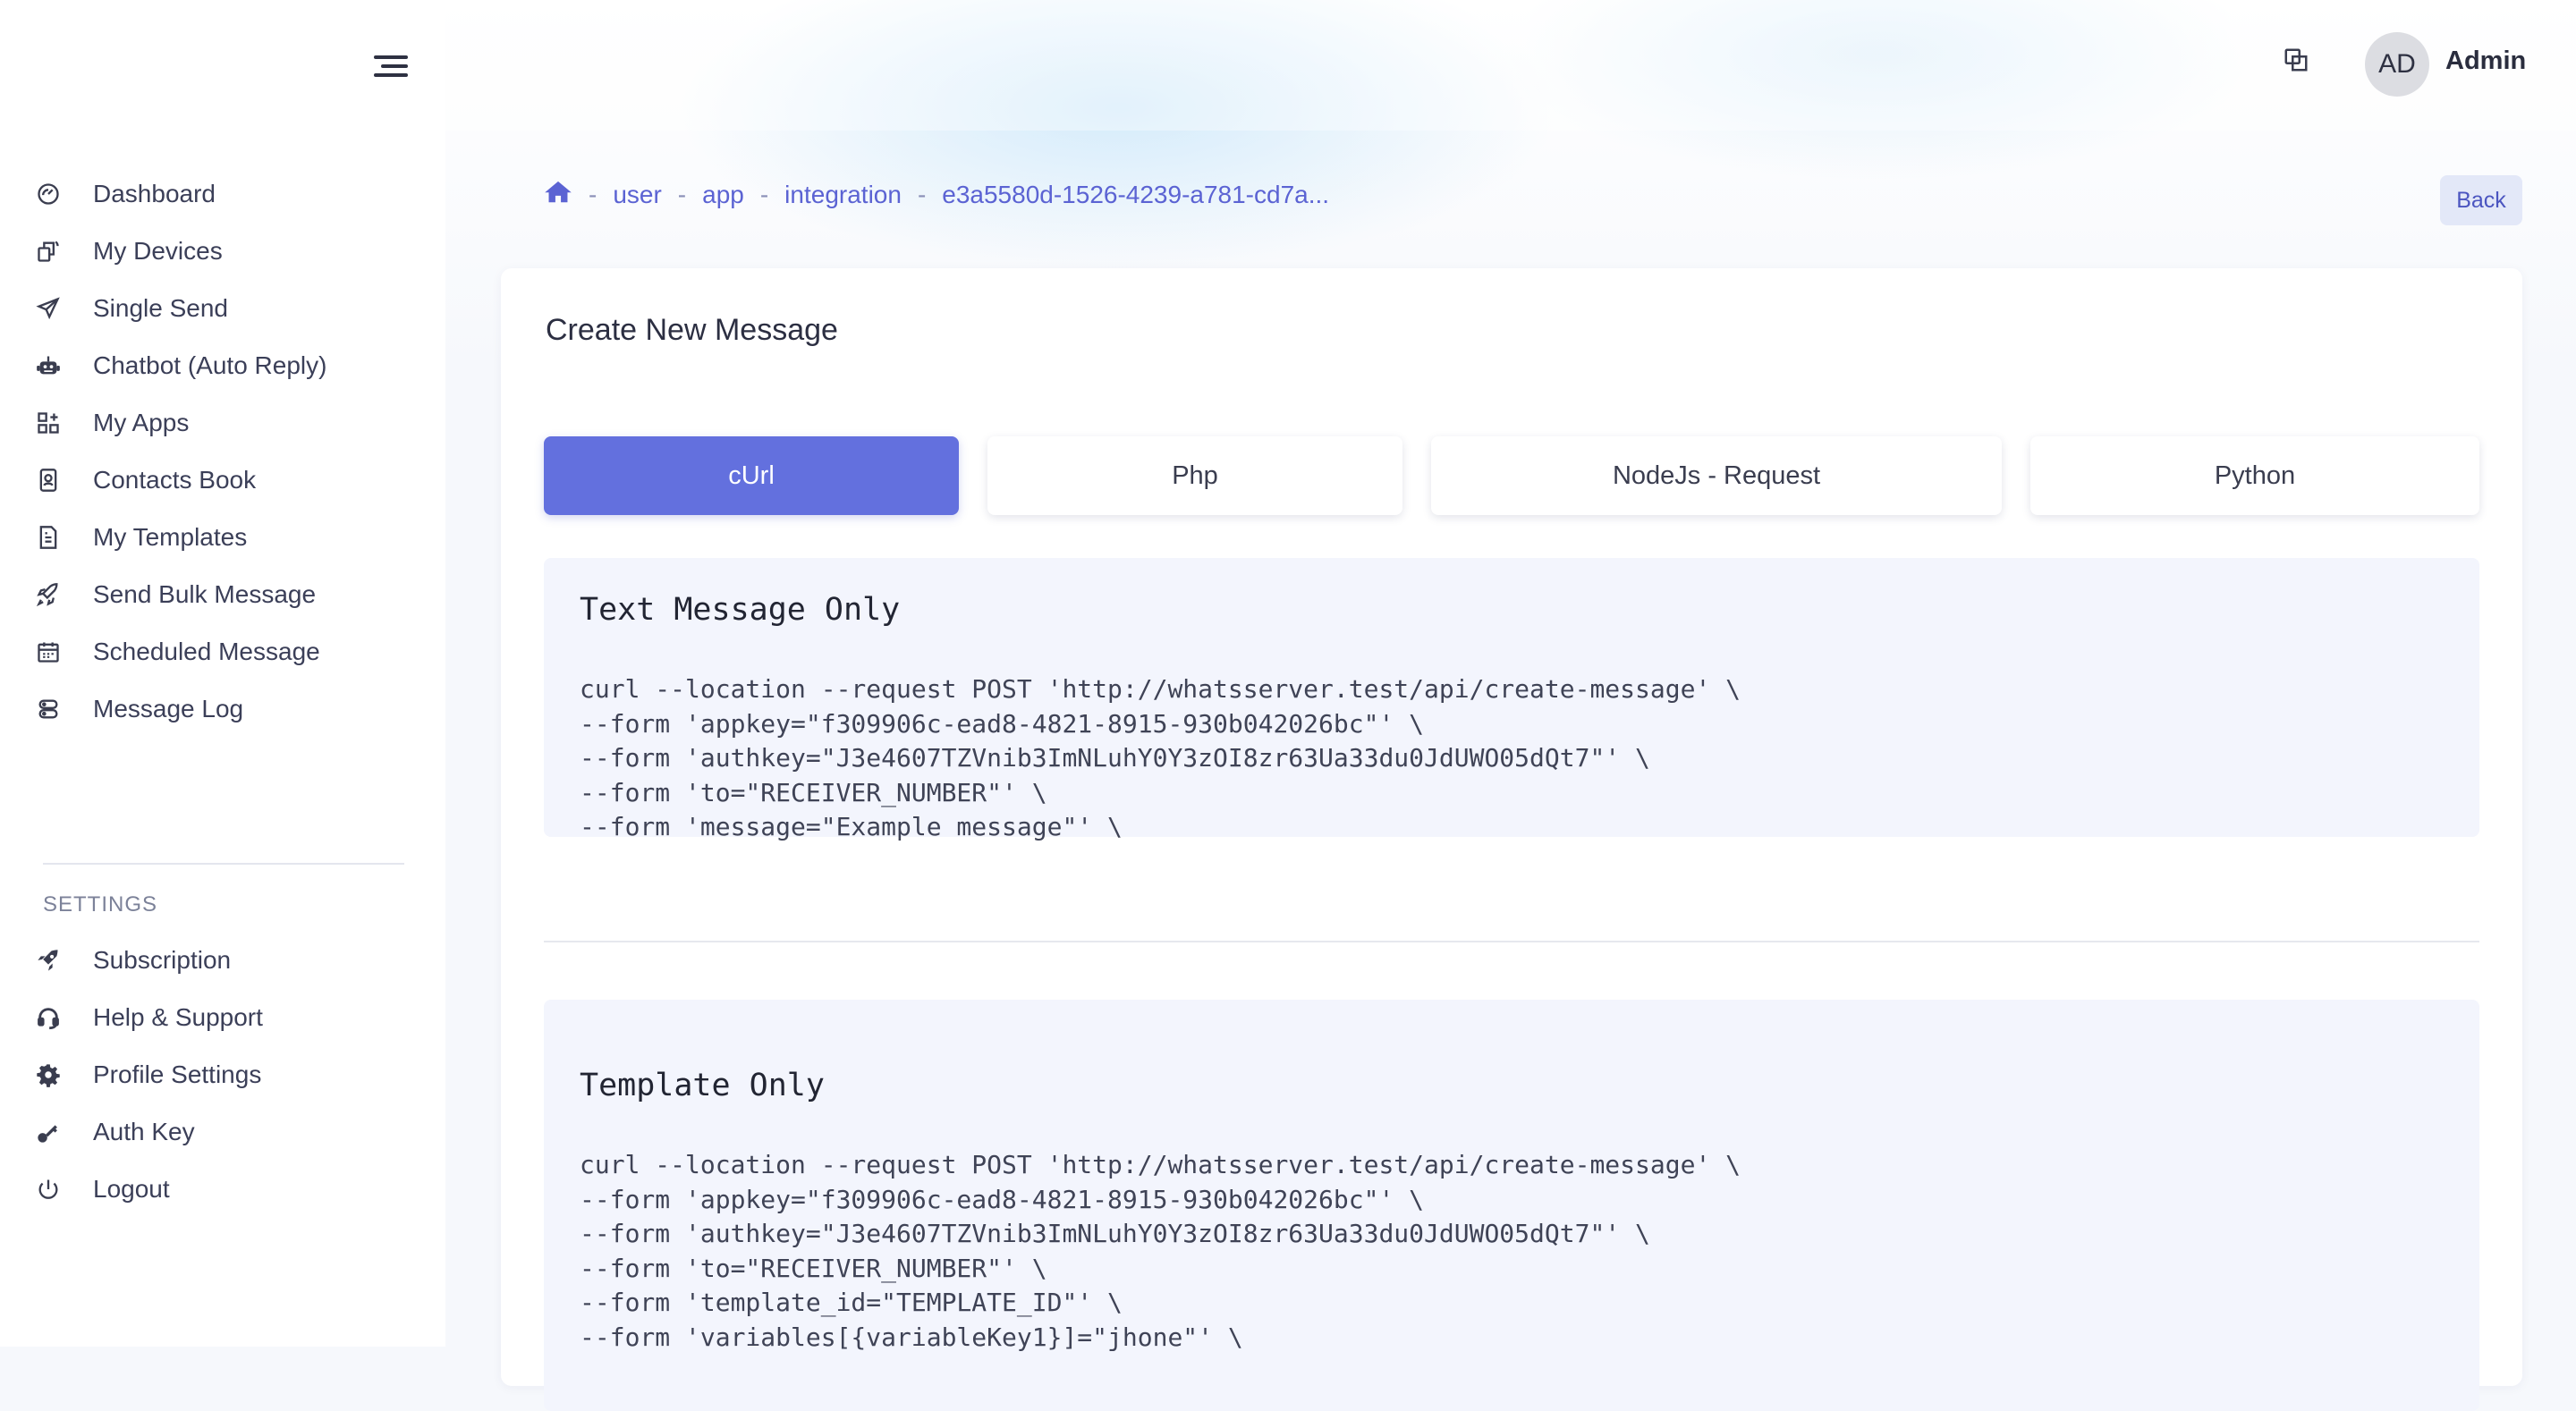 This screenshot has width=2576, height=1411. I want to click on power-icon, so click(48, 1189).